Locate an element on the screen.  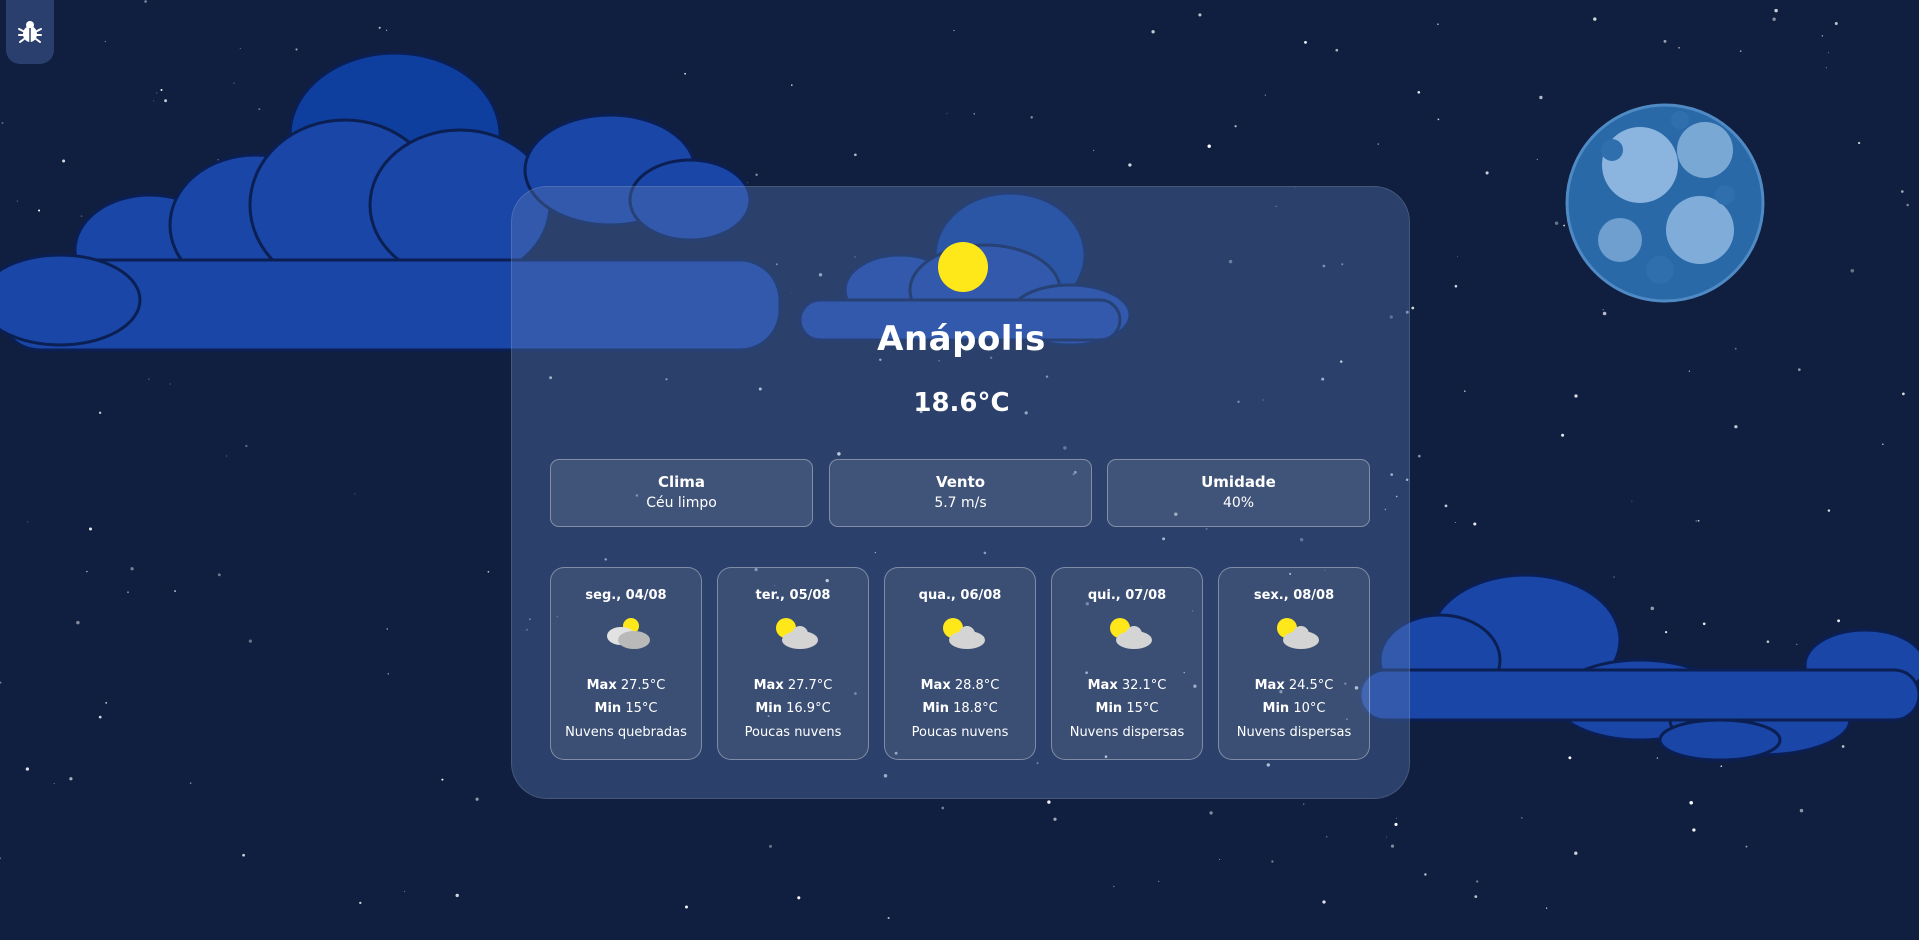
wind-value: 5.7 m/s is located at coordinates (960, 503).